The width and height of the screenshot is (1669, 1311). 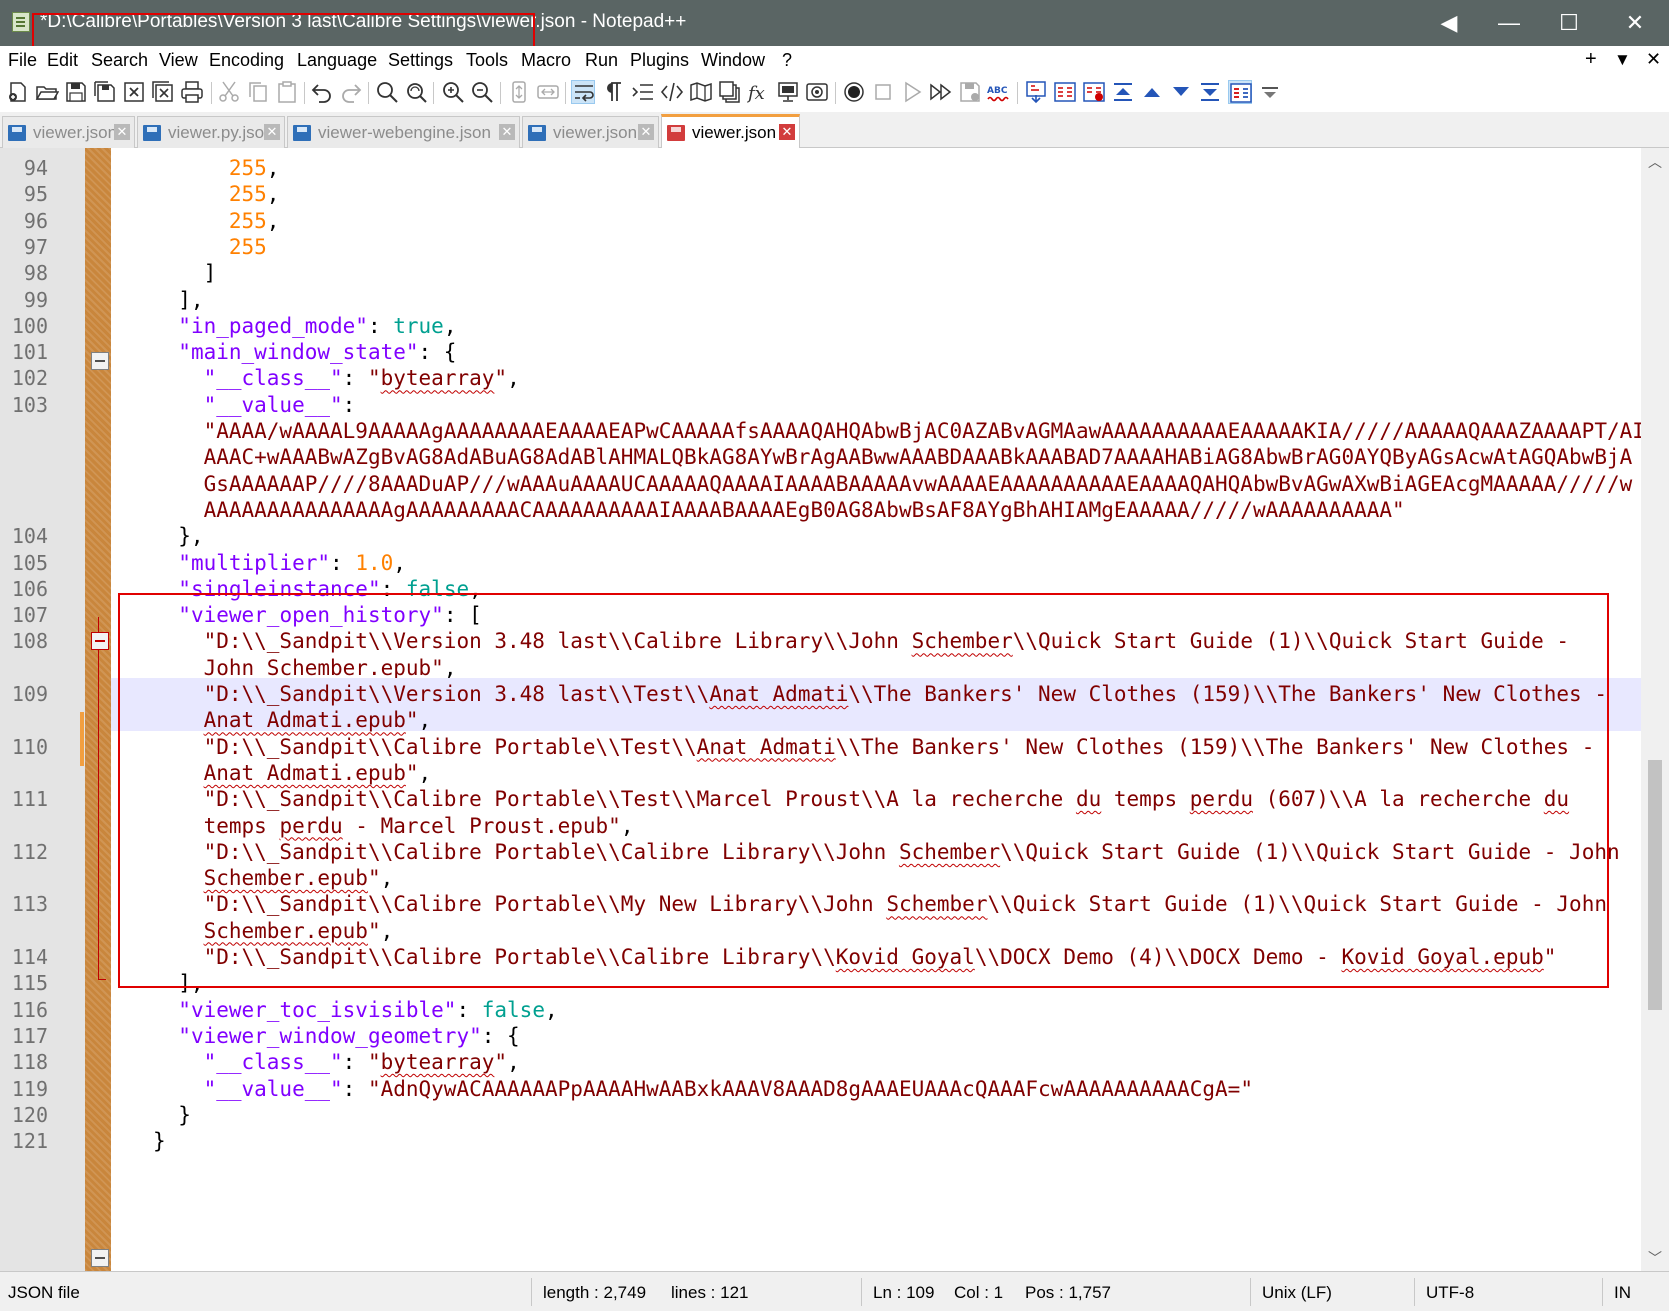 What do you see at coordinates (105, 92) in the screenshot?
I see `save-all-icon` at bounding box center [105, 92].